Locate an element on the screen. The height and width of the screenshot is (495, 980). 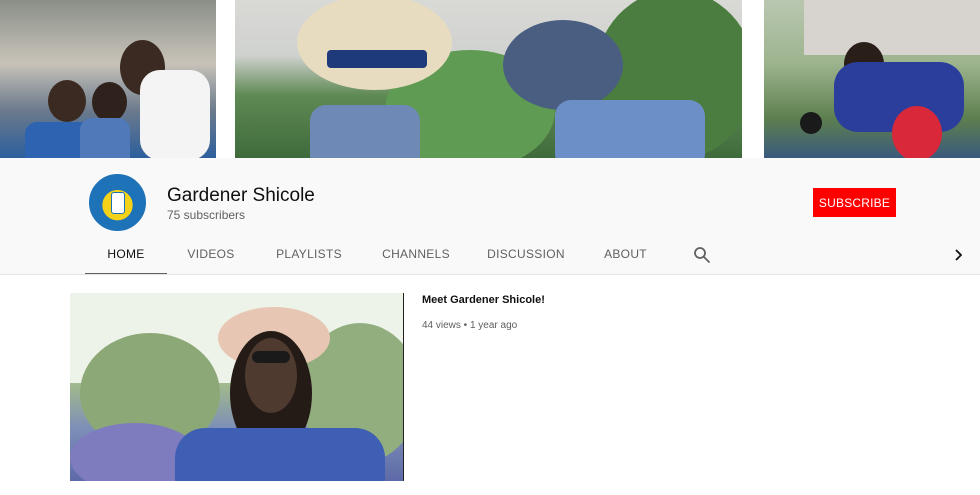
featured-video-thumbnail is located at coordinates (237, 387).